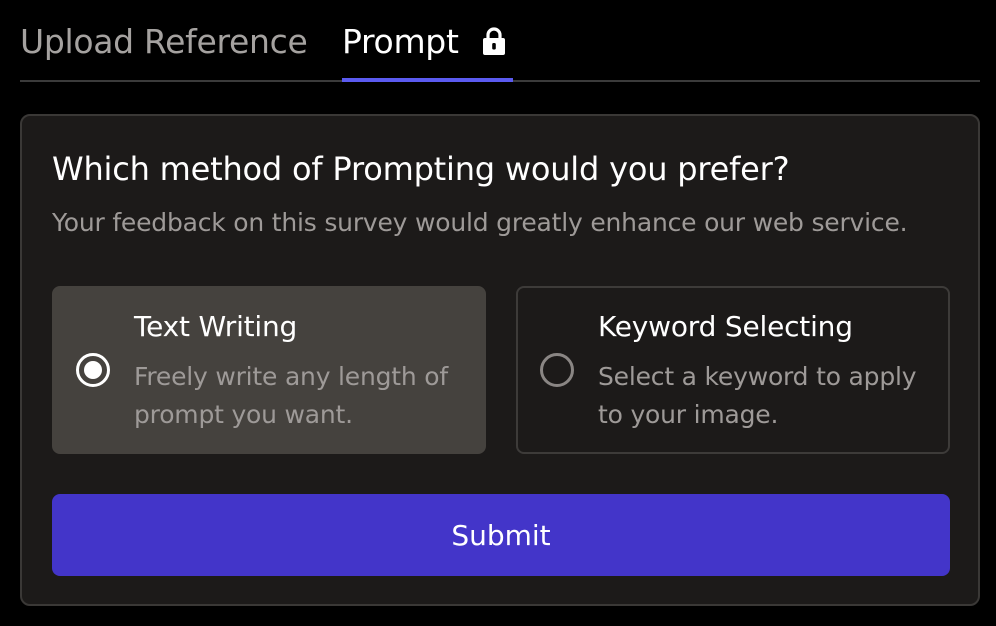  I want to click on tab-bar: Upload Reference Prompt, so click(500, 41).